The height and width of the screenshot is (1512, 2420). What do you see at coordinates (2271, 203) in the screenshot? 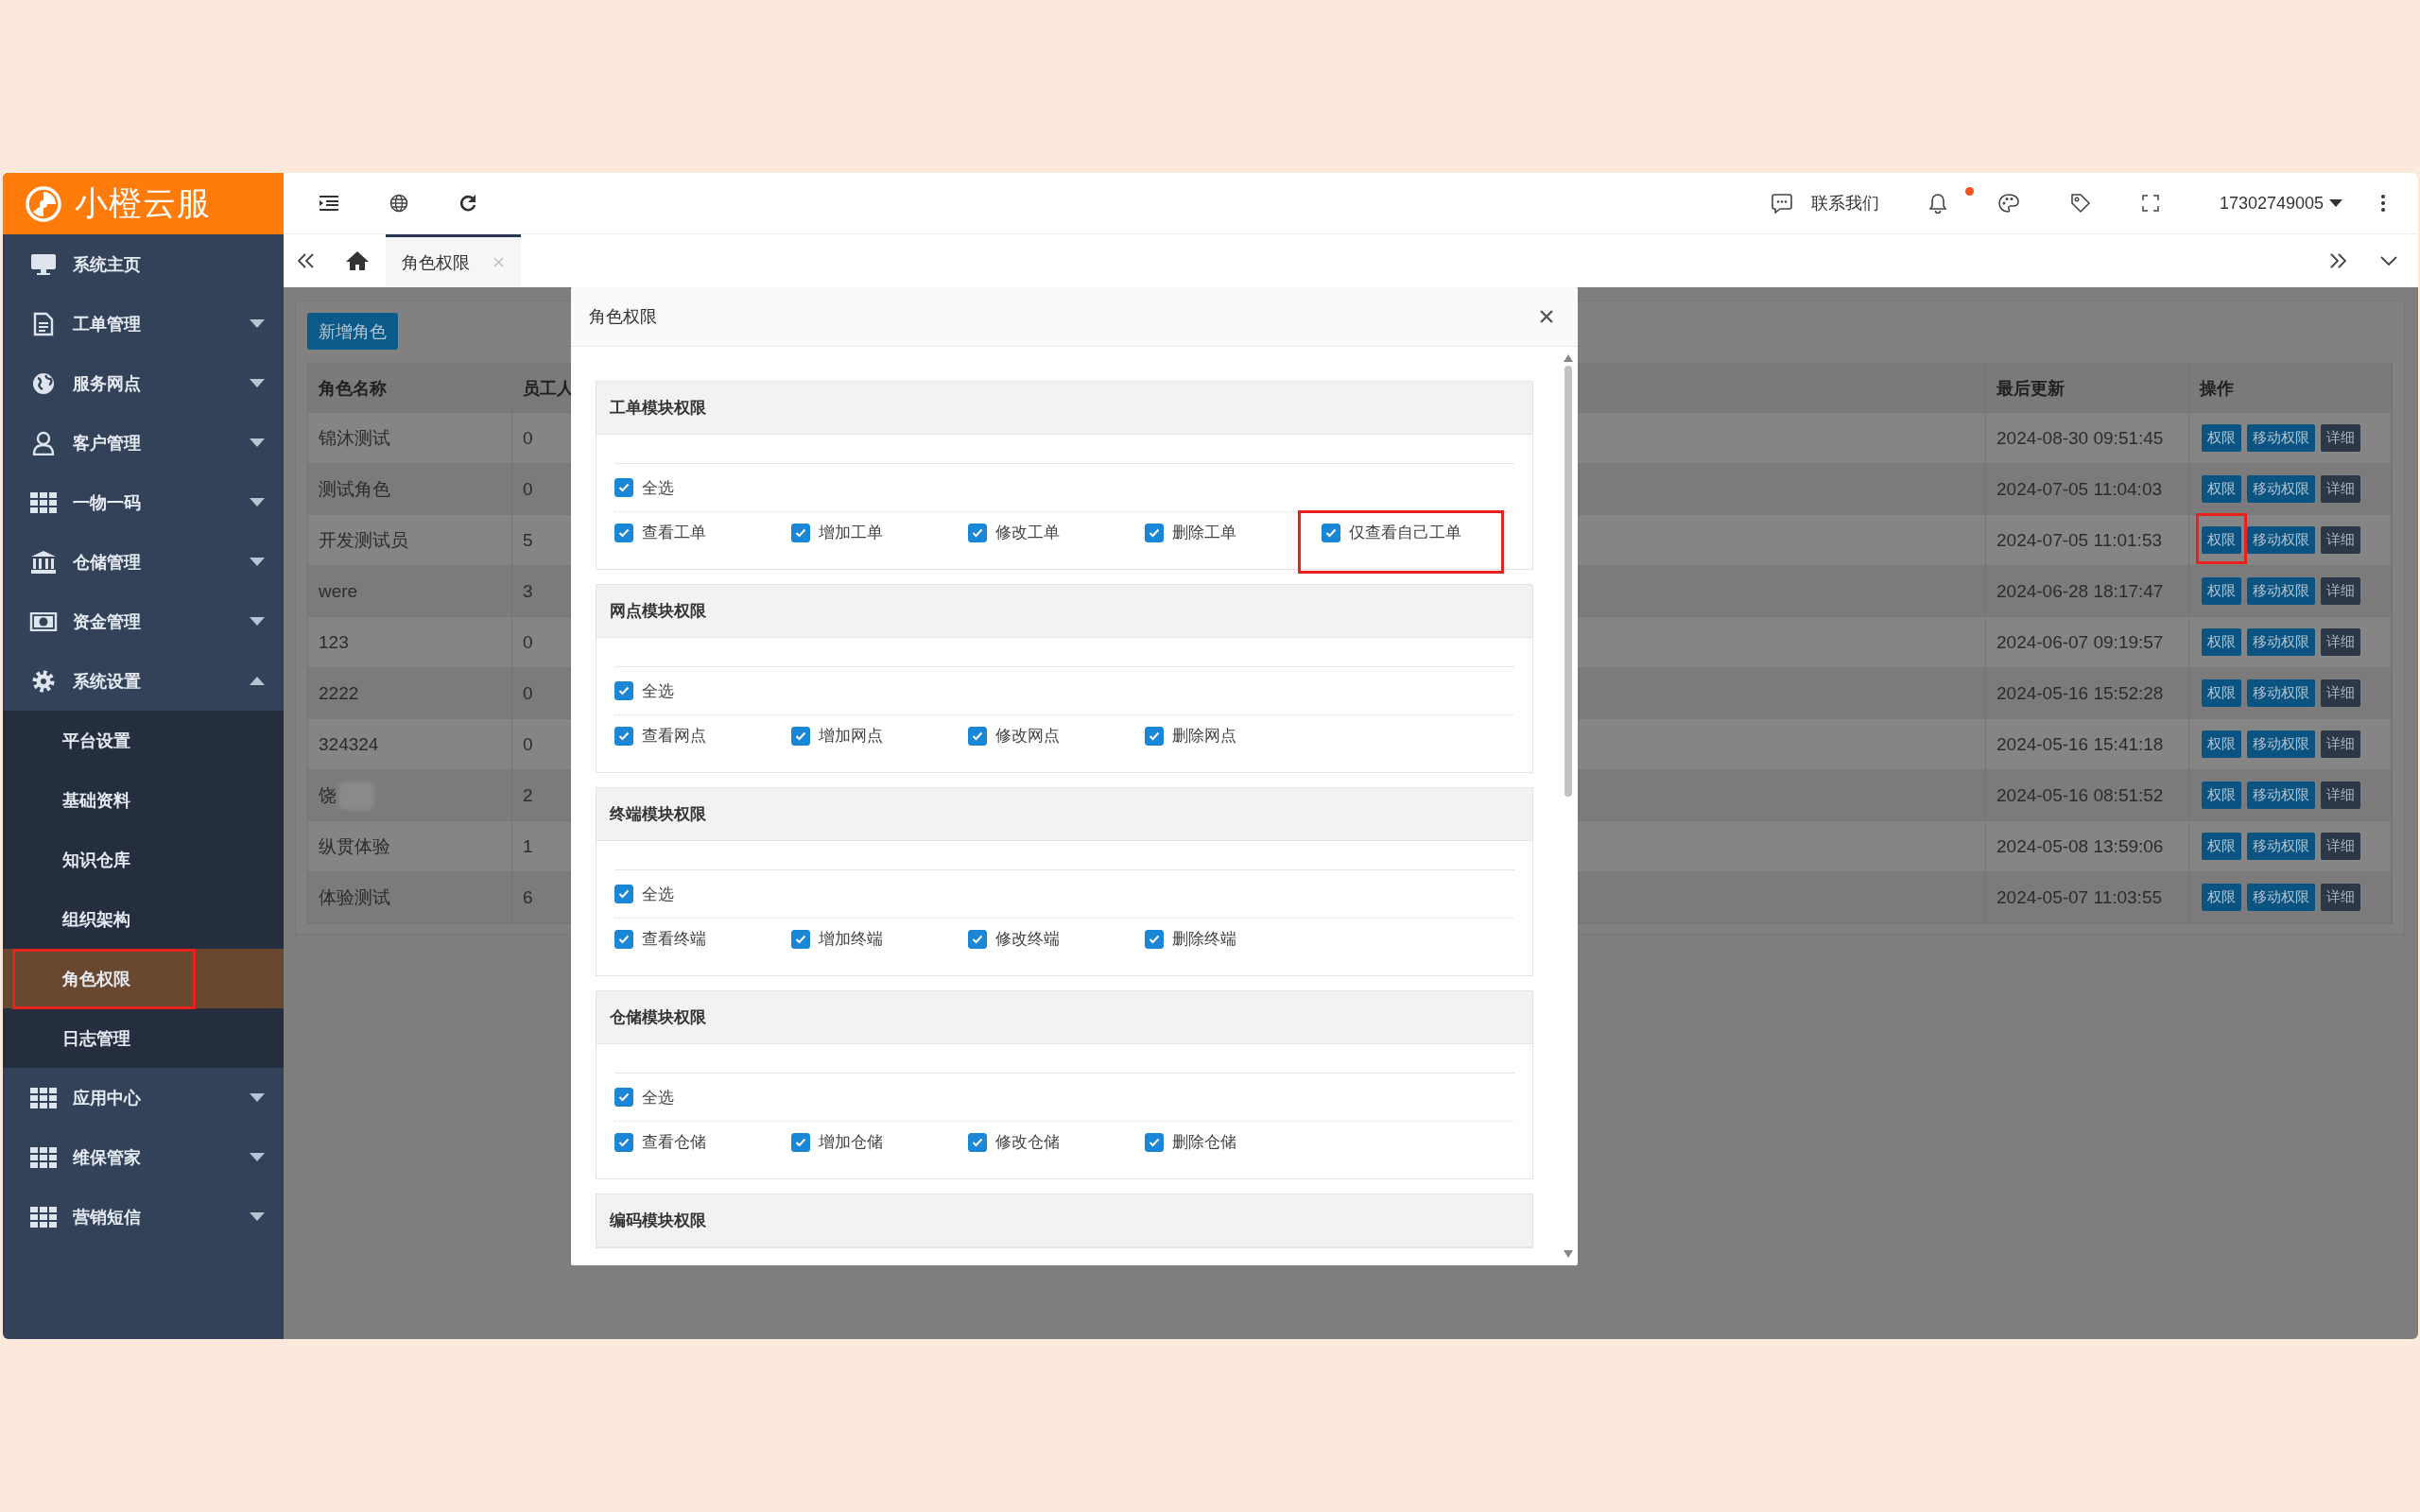
I see `user-menu: 17302749005` at bounding box center [2271, 203].